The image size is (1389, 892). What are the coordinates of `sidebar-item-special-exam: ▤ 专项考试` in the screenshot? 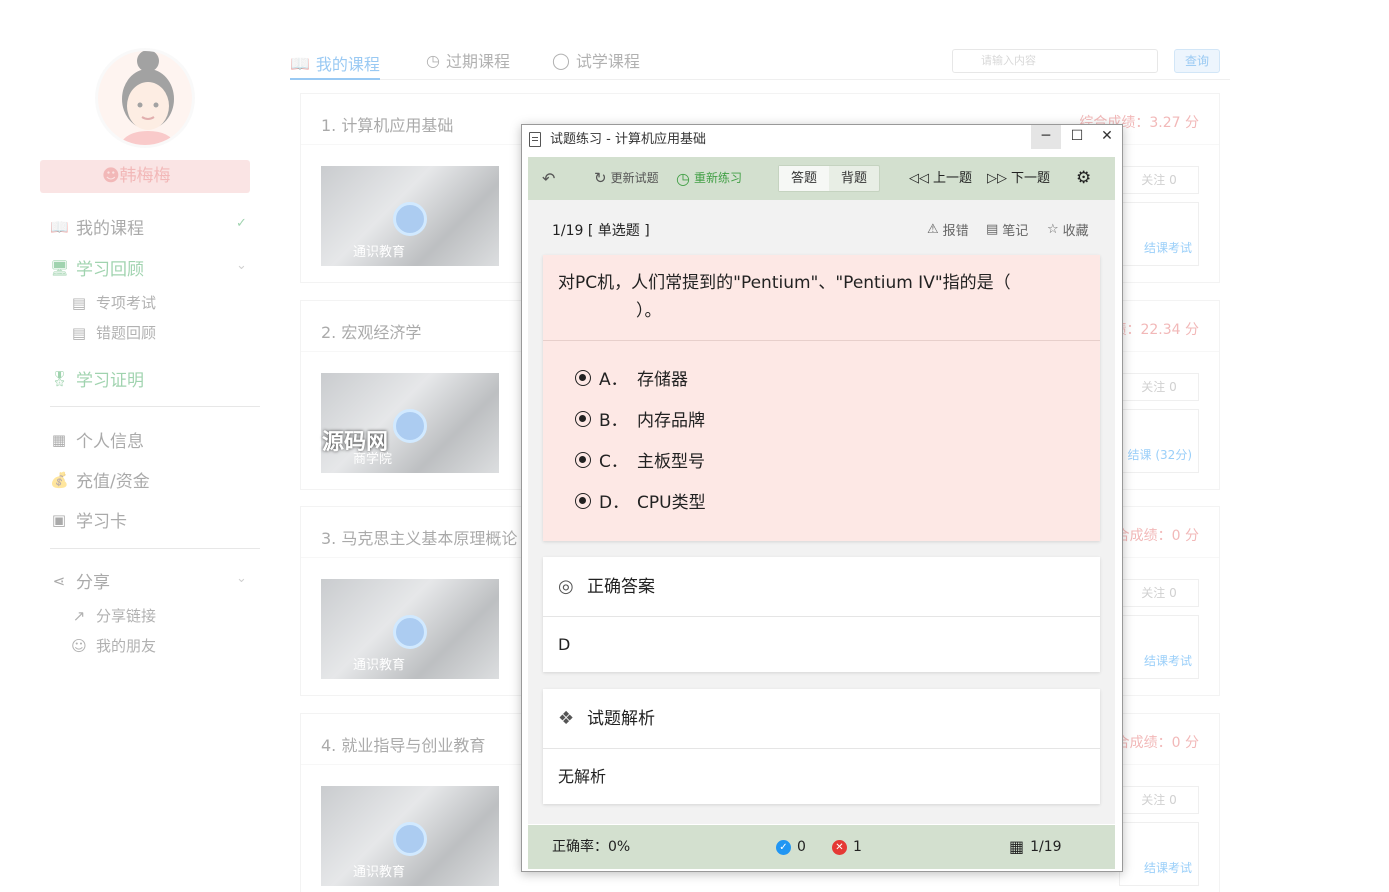 It's located at (113, 302).